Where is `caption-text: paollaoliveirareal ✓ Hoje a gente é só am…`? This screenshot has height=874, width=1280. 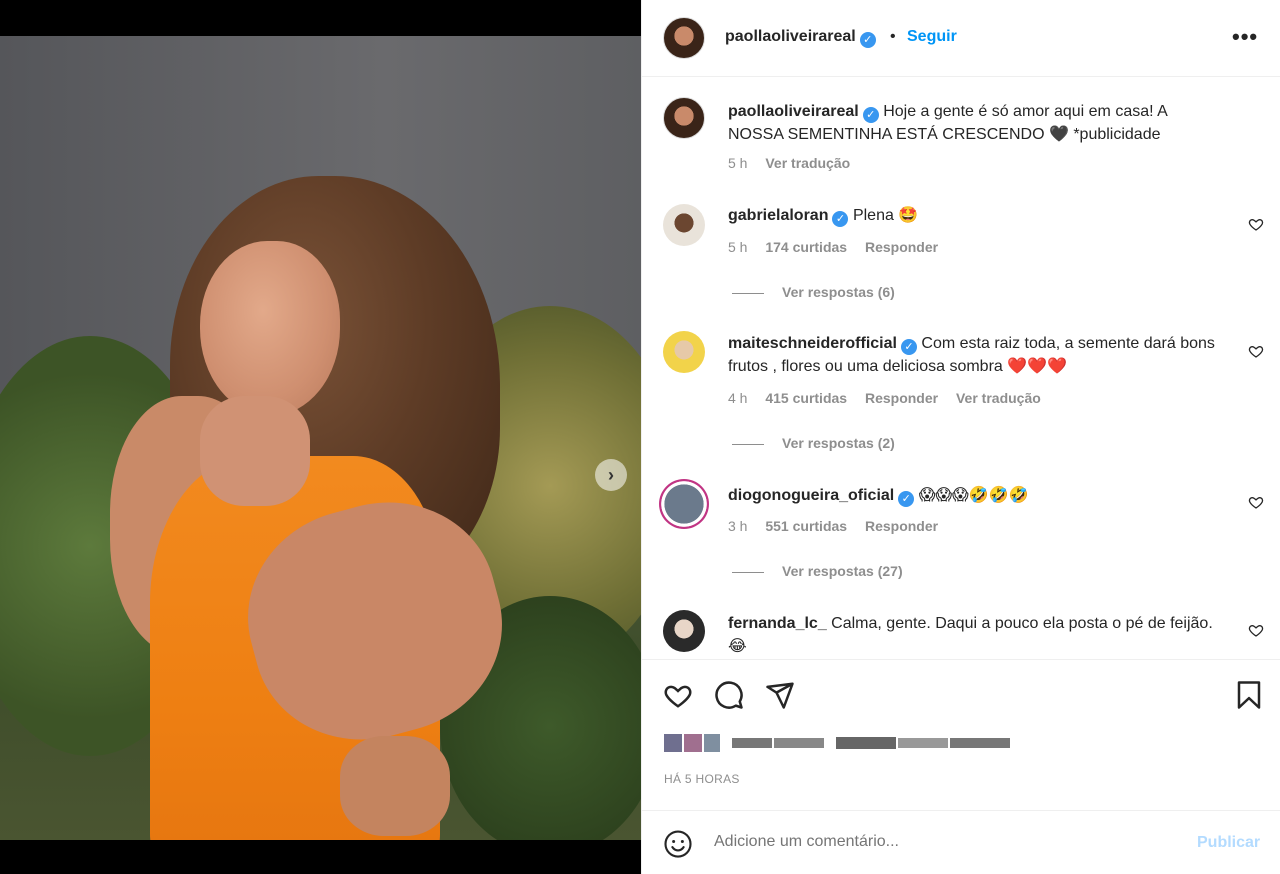
caption-text: paollaoliveirareal ✓ Hoje a gente é só am… is located at coordinates (973, 123).